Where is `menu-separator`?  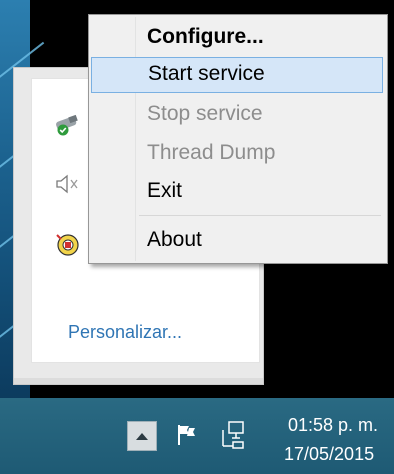 menu-separator is located at coordinates (260, 215).